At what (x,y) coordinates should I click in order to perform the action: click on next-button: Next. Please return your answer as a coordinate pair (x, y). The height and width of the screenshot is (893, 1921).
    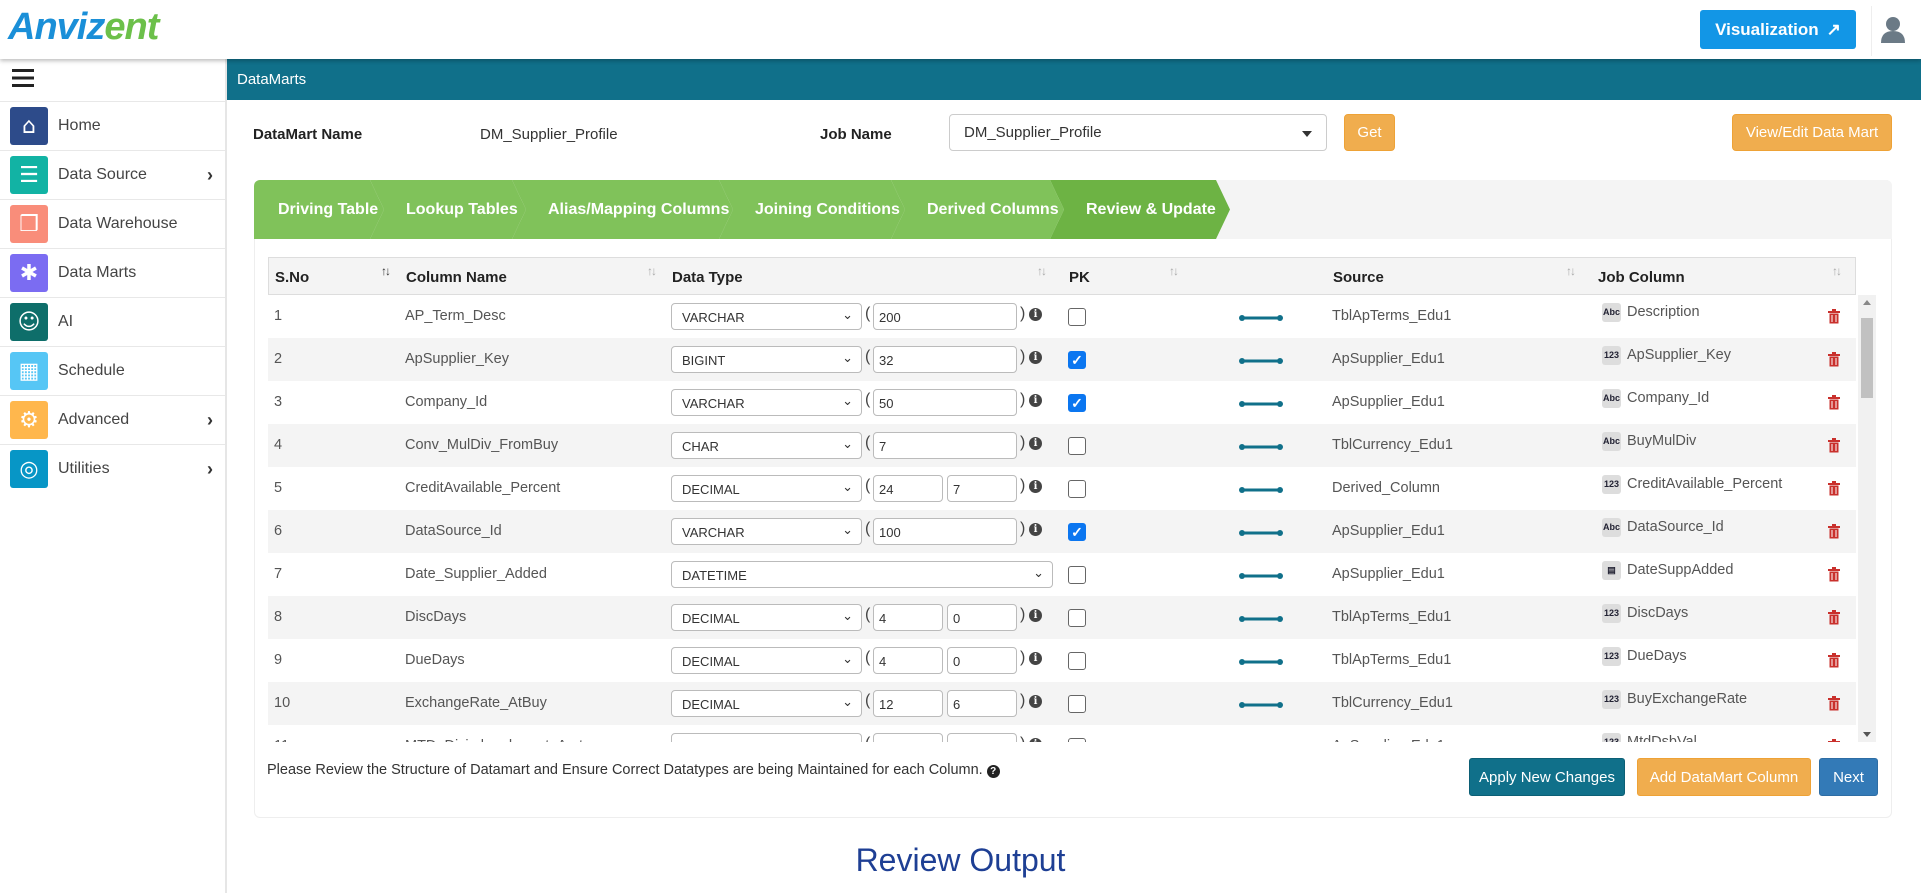
    Looking at the image, I should click on (1848, 777).